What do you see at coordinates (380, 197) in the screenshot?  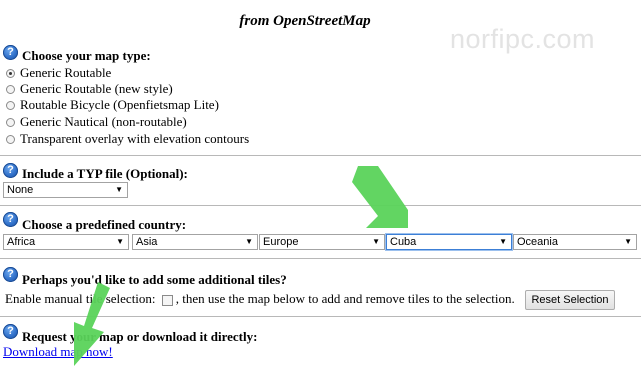 I see `green-arrow-icon` at bounding box center [380, 197].